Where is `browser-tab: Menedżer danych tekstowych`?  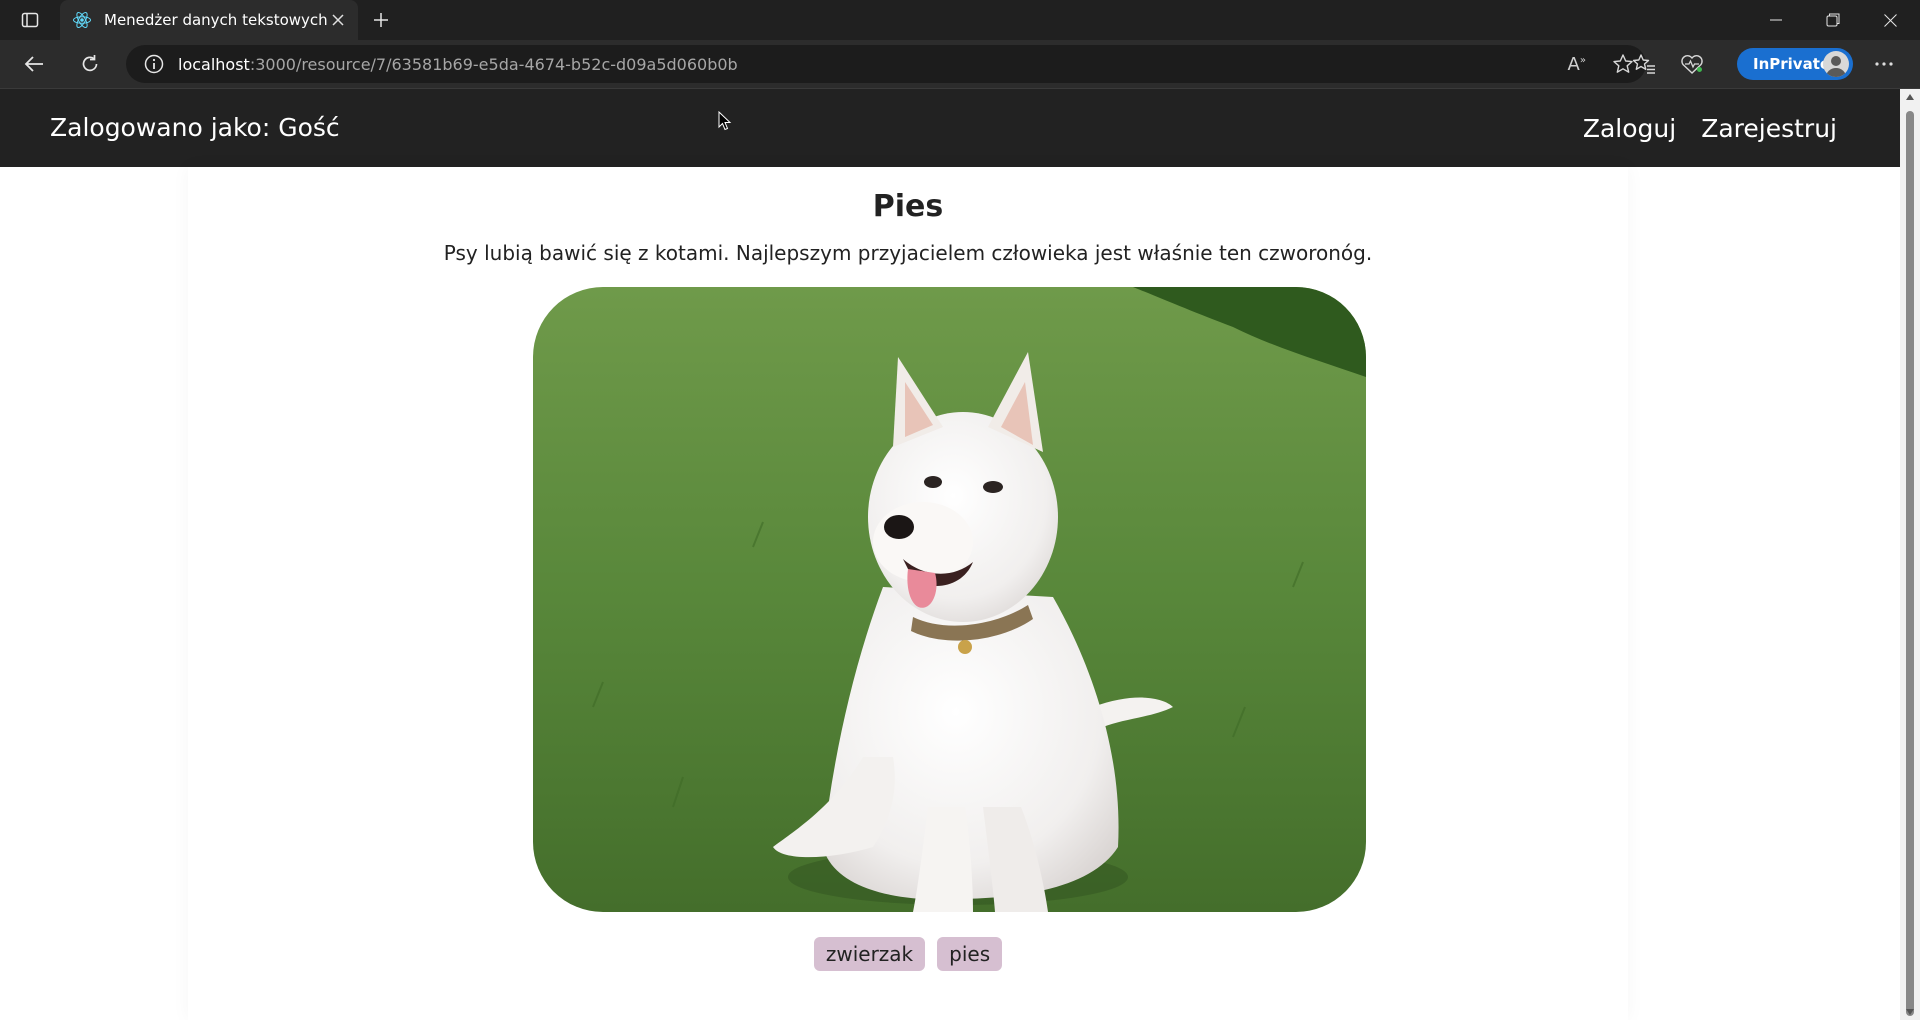 browser-tab: Menedżer danych tekstowych is located at coordinates (209, 20).